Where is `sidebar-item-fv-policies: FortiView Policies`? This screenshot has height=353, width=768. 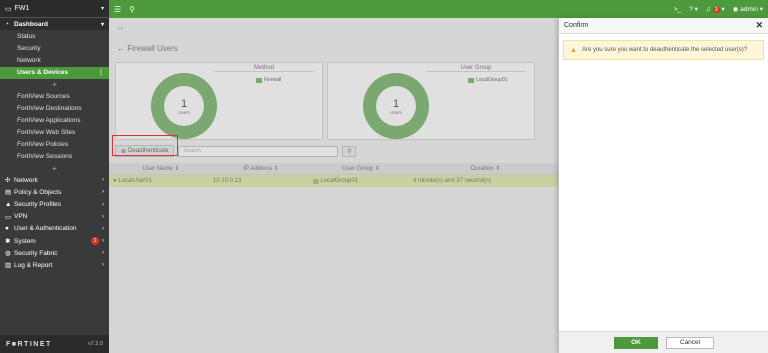 sidebar-item-fv-policies: FortiView Policies is located at coordinates (54, 145).